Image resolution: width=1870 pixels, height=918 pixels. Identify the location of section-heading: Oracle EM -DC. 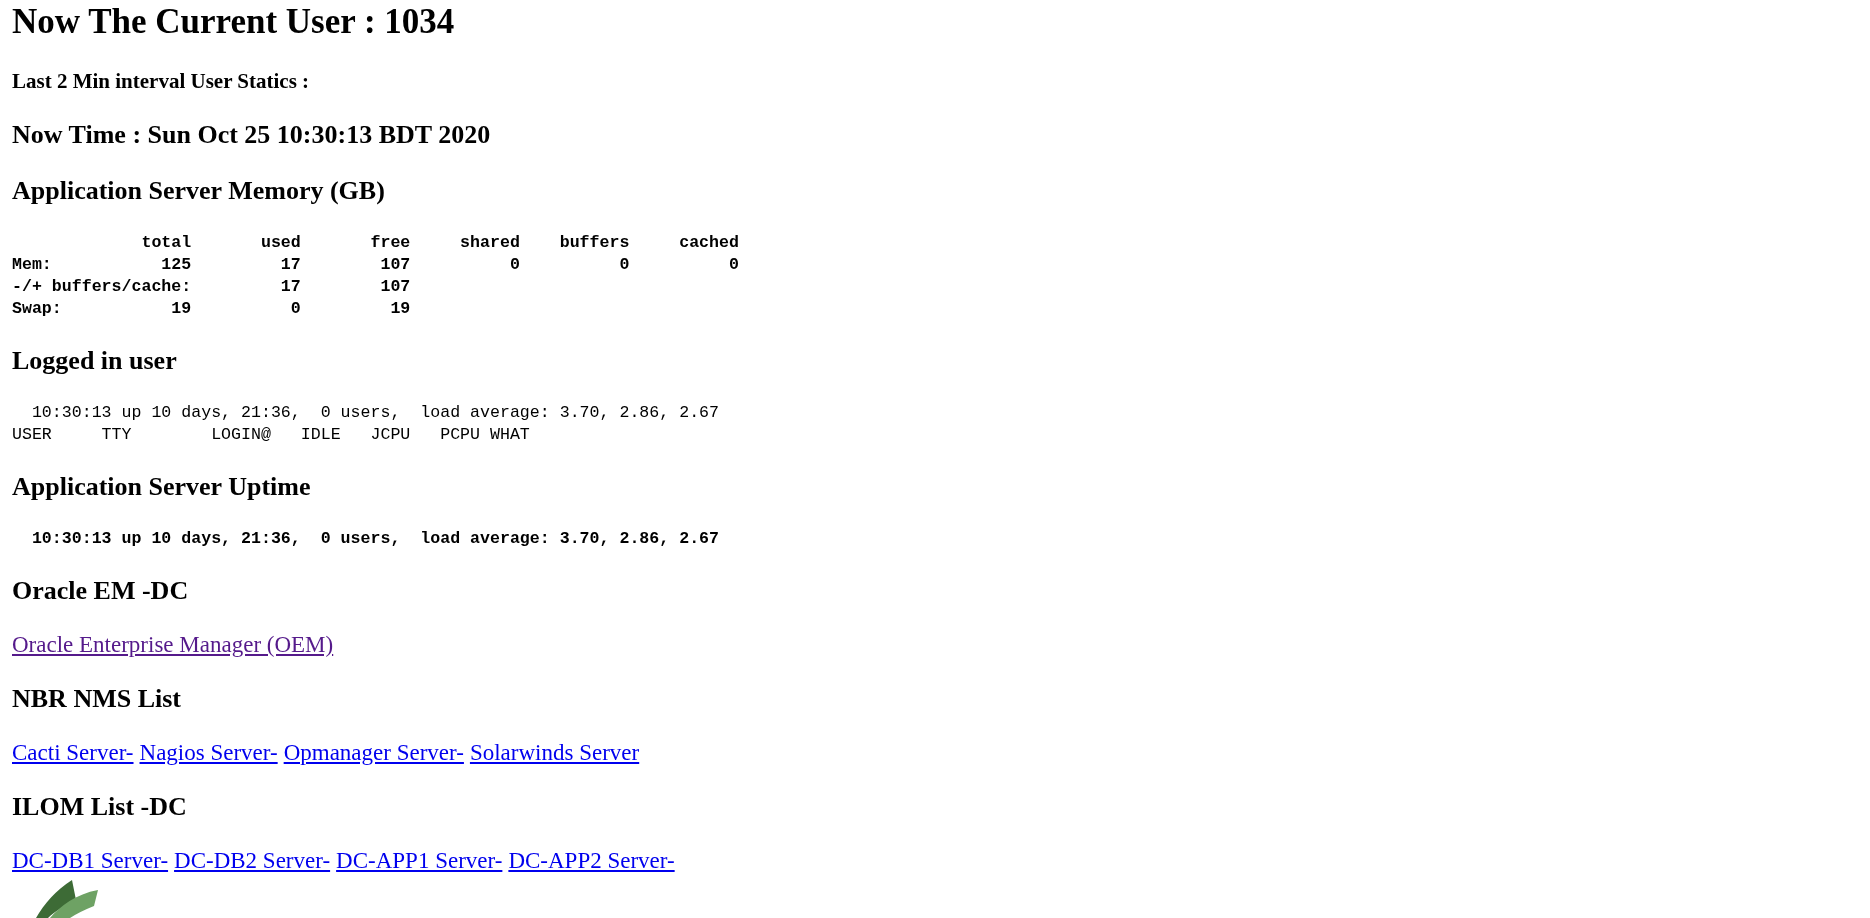
(100, 591).